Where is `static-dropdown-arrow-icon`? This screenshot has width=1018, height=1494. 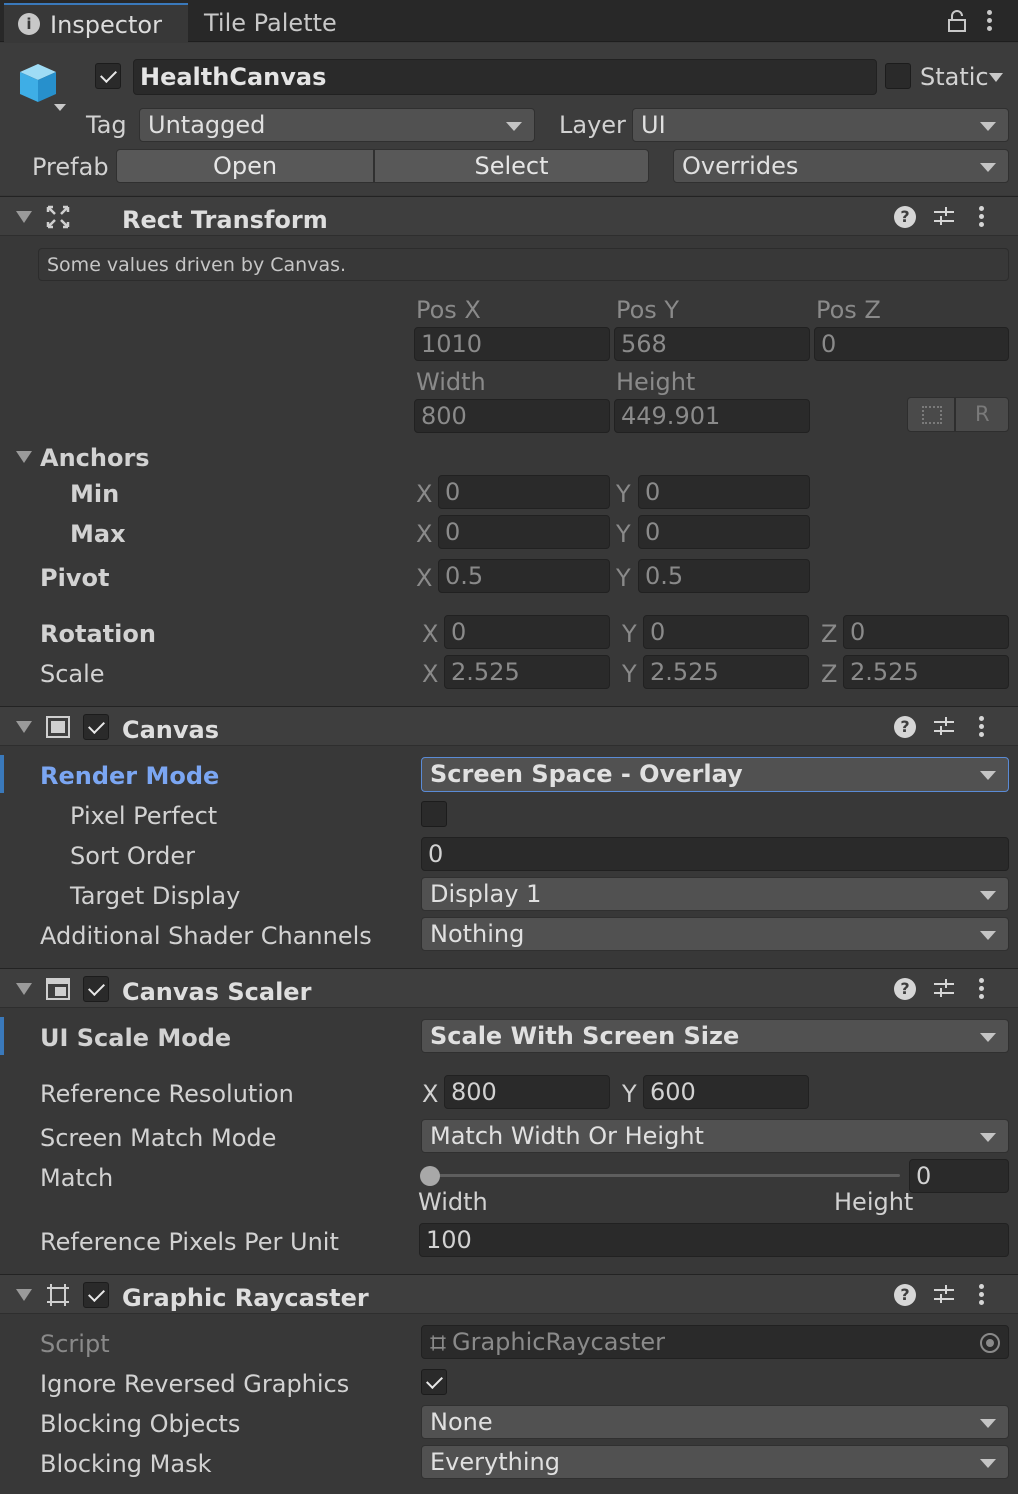 static-dropdown-arrow-icon is located at coordinates (996, 77).